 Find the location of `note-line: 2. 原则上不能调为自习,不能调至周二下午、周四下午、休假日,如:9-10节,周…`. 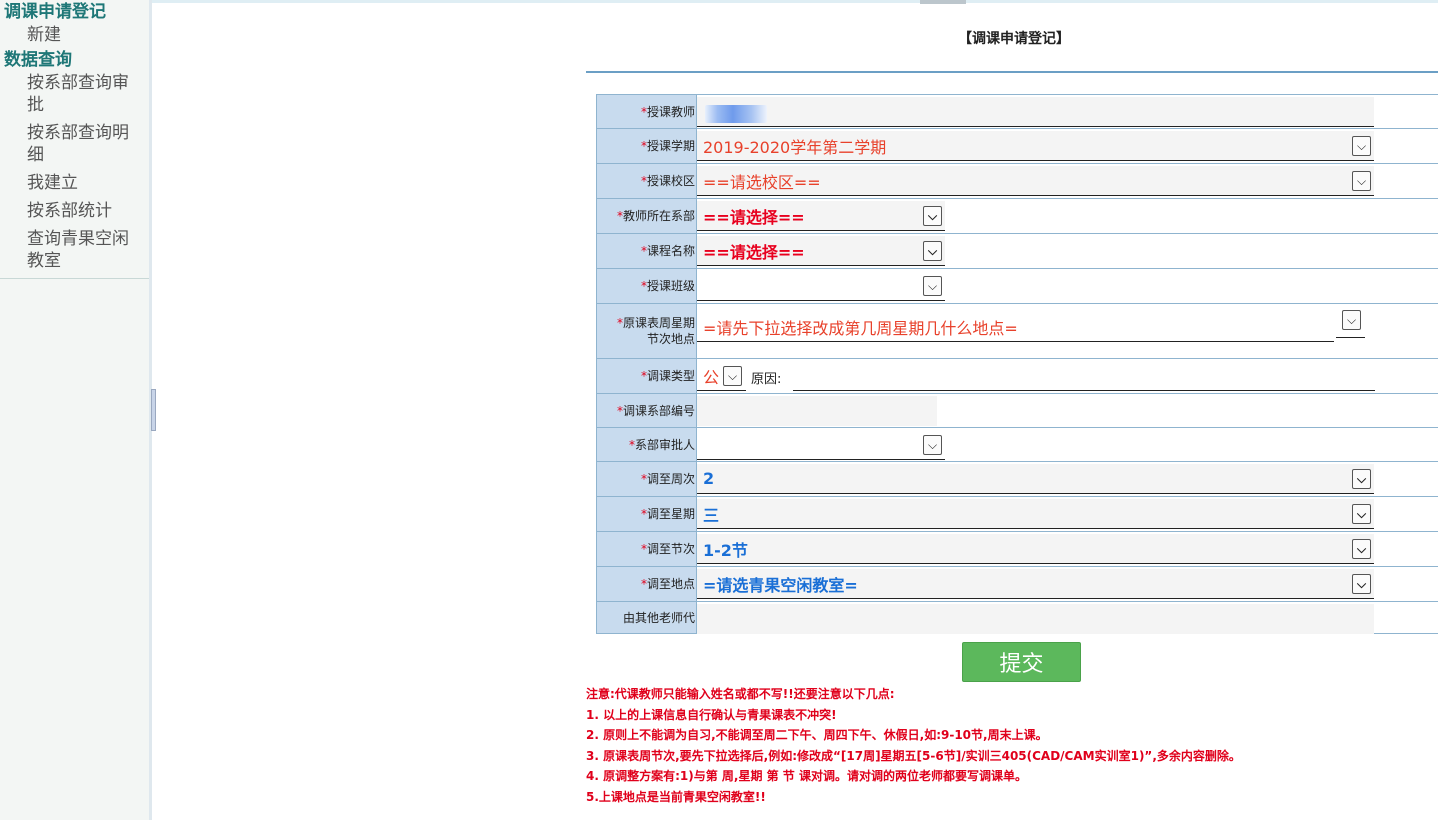

note-line: 2. 原则上不能调为自习,不能调至周二下午、周四下午、休假日,如:9-10节,周… is located at coordinates (817, 735).